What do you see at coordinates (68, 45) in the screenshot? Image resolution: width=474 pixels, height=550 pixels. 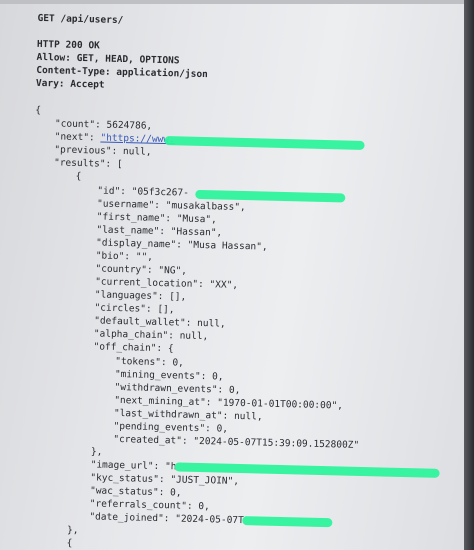 I see `response-status: HTTP 200 OK` at bounding box center [68, 45].